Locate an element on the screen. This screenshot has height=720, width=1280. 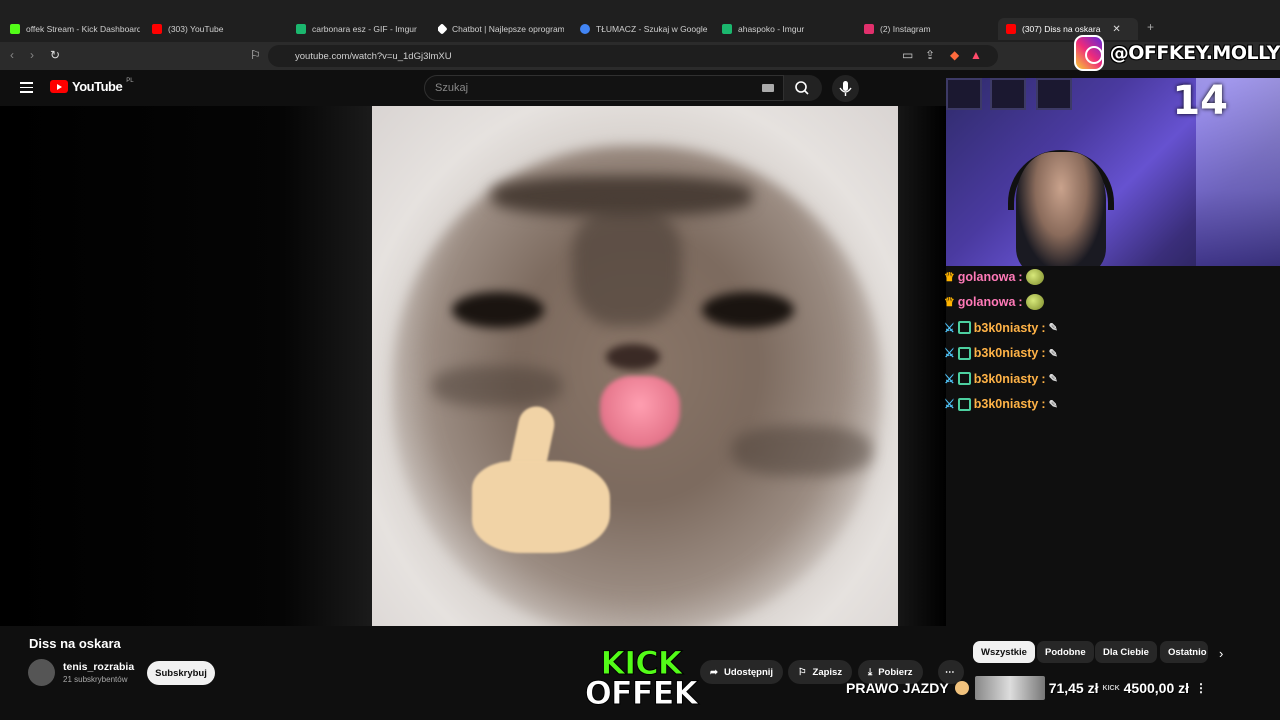
tab-imgur-carbonara: carbonara esz - GIF - Imgur is located at coordinates (361, 29).